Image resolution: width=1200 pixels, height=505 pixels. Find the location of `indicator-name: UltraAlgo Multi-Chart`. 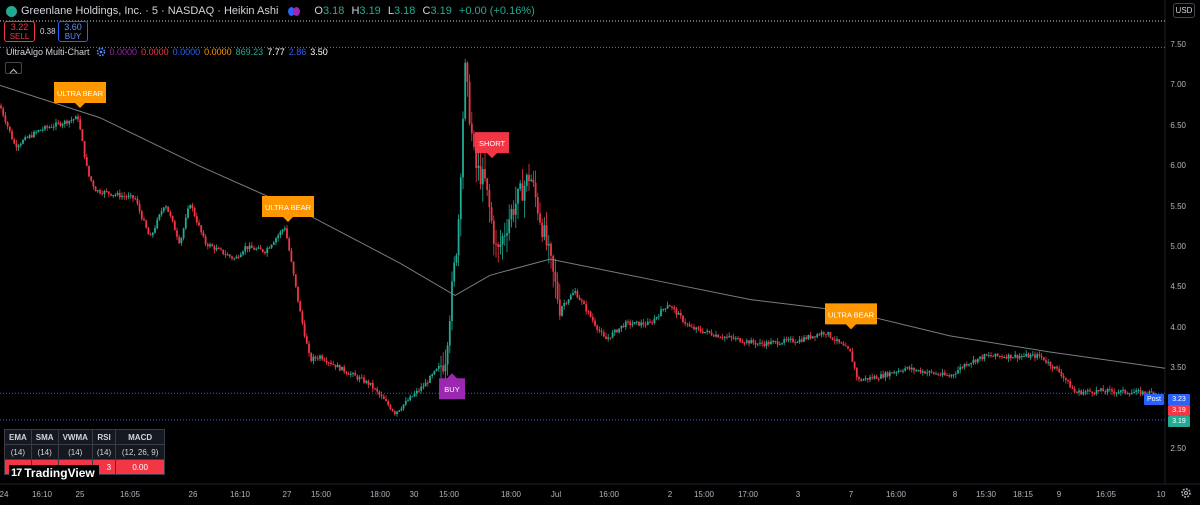

indicator-name: UltraAlgo Multi-Chart is located at coordinates (48, 52).